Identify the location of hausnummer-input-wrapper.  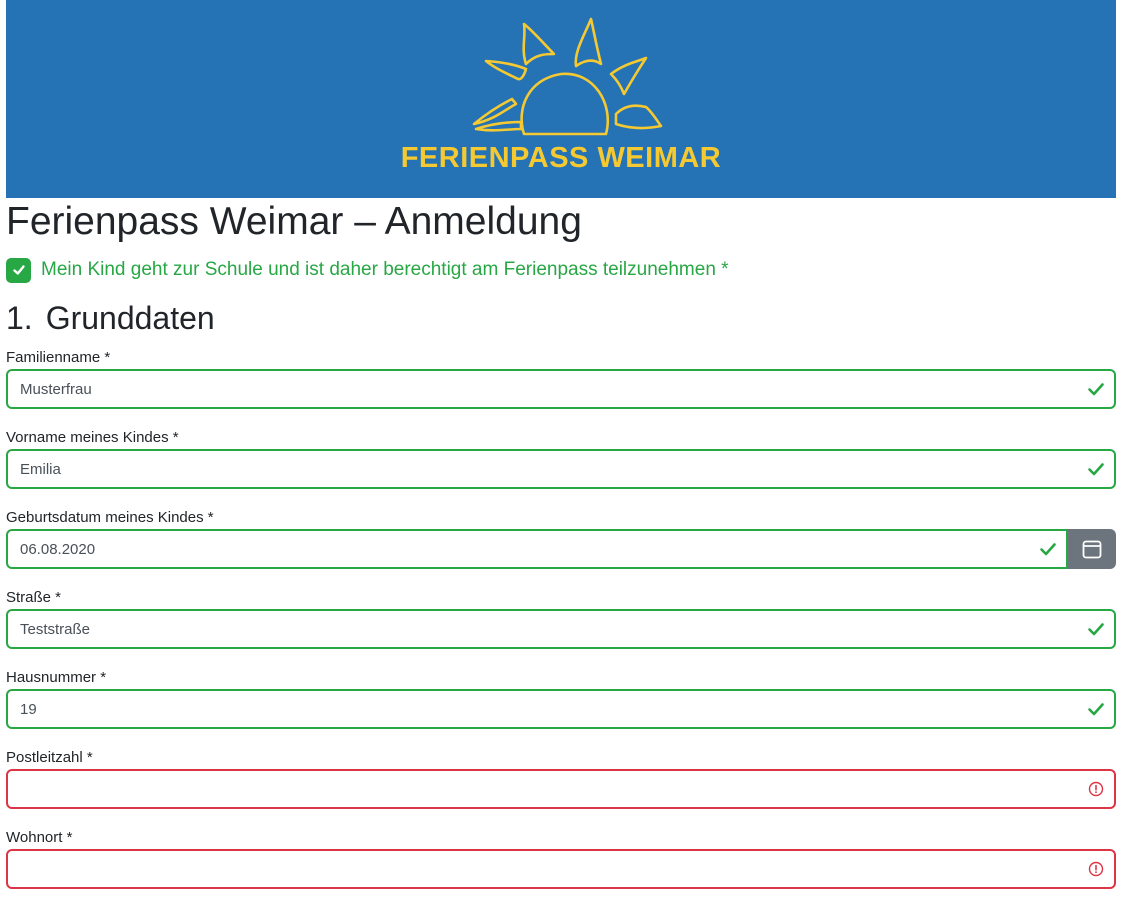
(561, 709).